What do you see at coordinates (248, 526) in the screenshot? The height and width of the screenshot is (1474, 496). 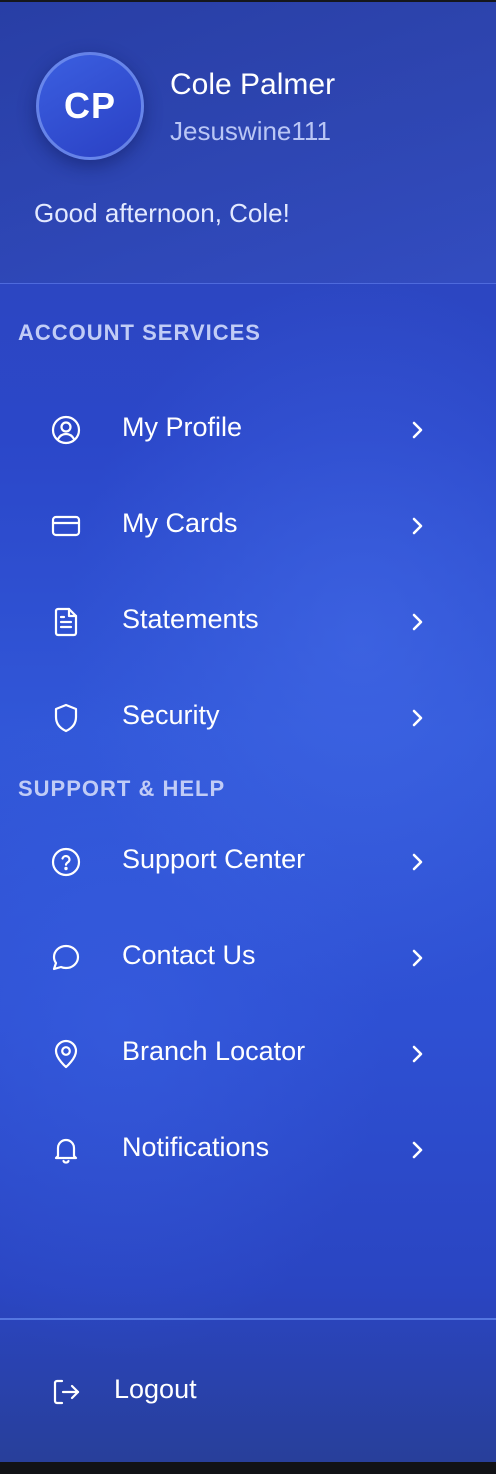 I see `menu-item-my-cards: My Cards` at bounding box center [248, 526].